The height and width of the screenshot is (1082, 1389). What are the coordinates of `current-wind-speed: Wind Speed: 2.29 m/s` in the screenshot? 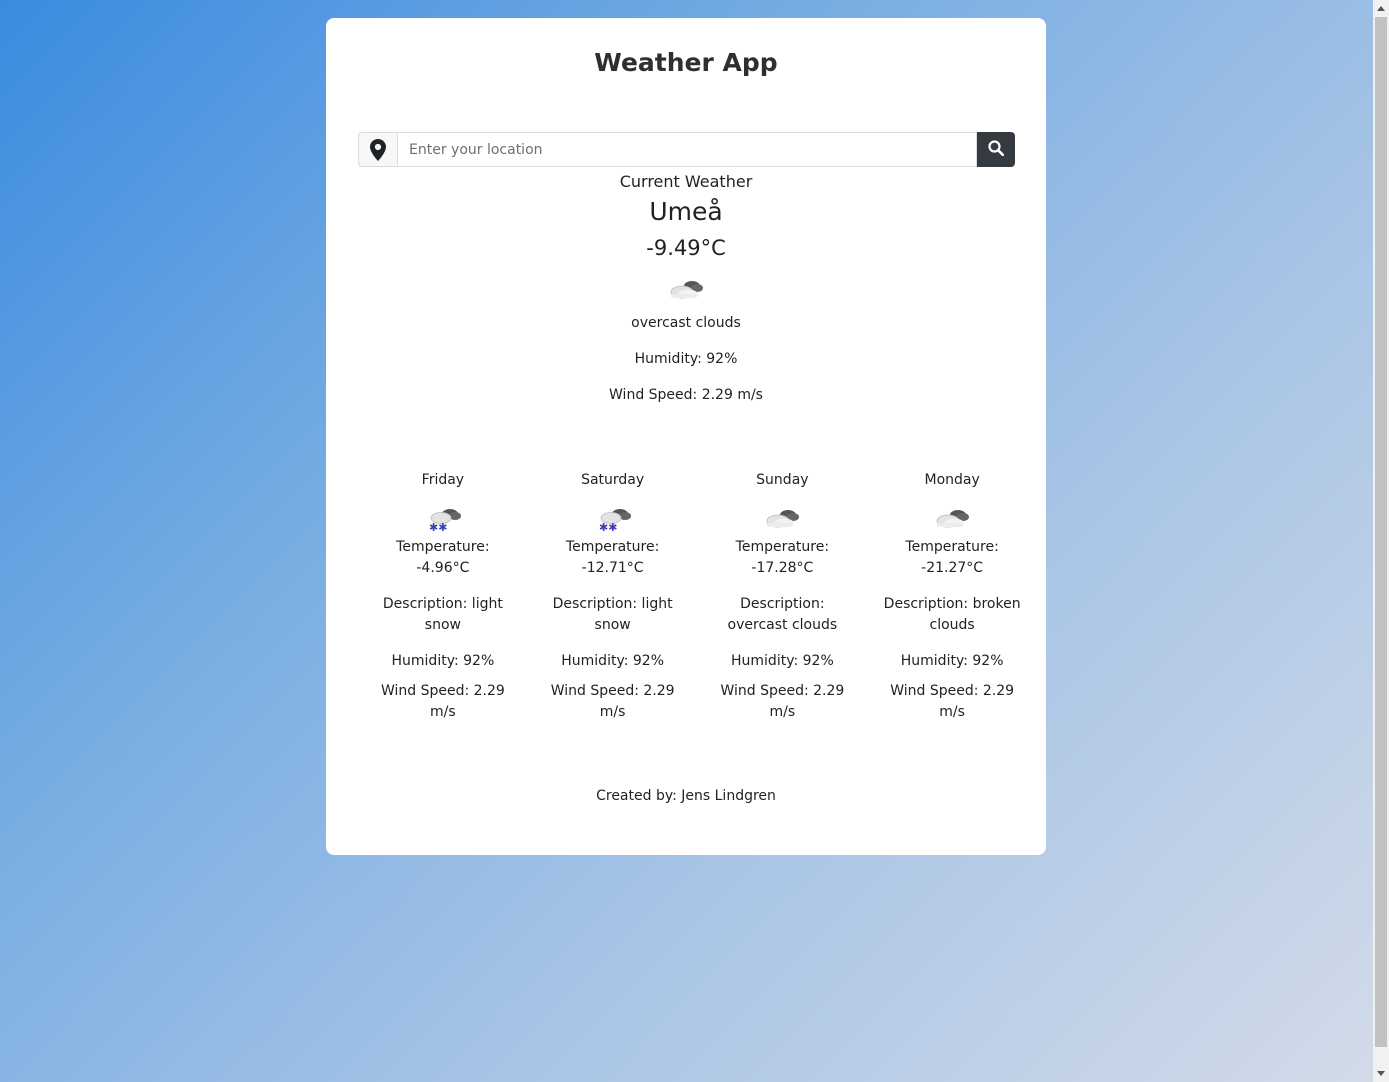 It's located at (686, 395).